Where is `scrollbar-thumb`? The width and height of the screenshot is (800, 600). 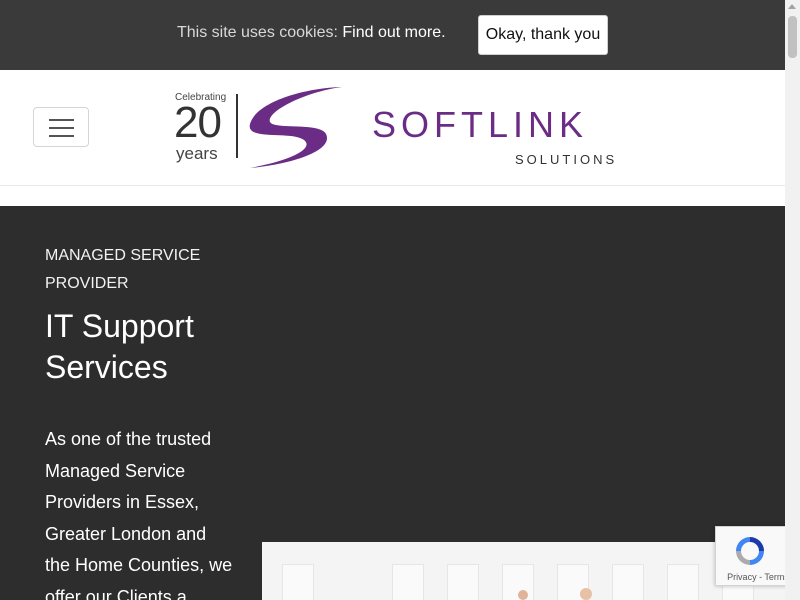
scrollbar-thumb is located at coordinates (792, 37).